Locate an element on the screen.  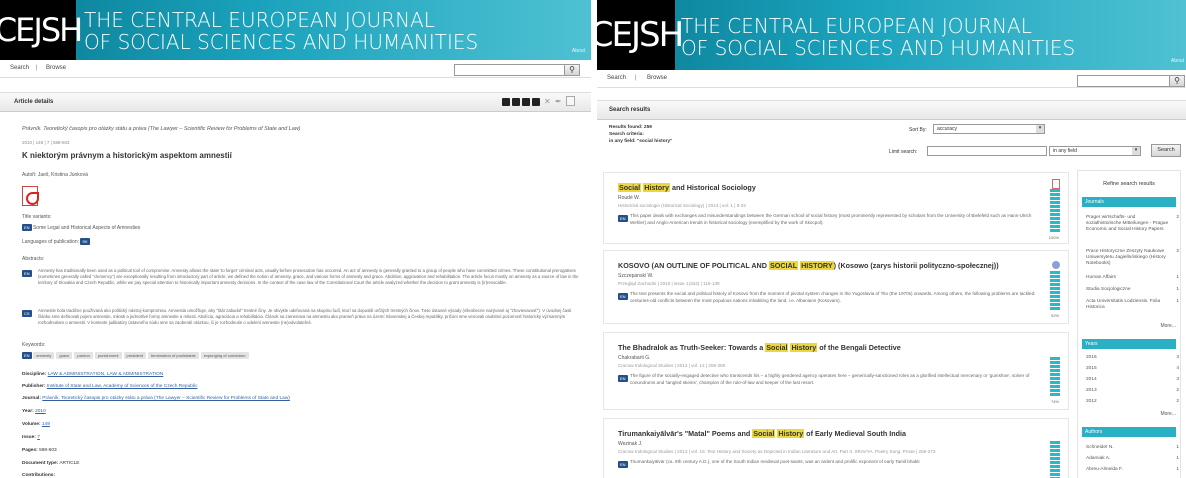
close-icon: ✕ is located at coordinates (547, 101).